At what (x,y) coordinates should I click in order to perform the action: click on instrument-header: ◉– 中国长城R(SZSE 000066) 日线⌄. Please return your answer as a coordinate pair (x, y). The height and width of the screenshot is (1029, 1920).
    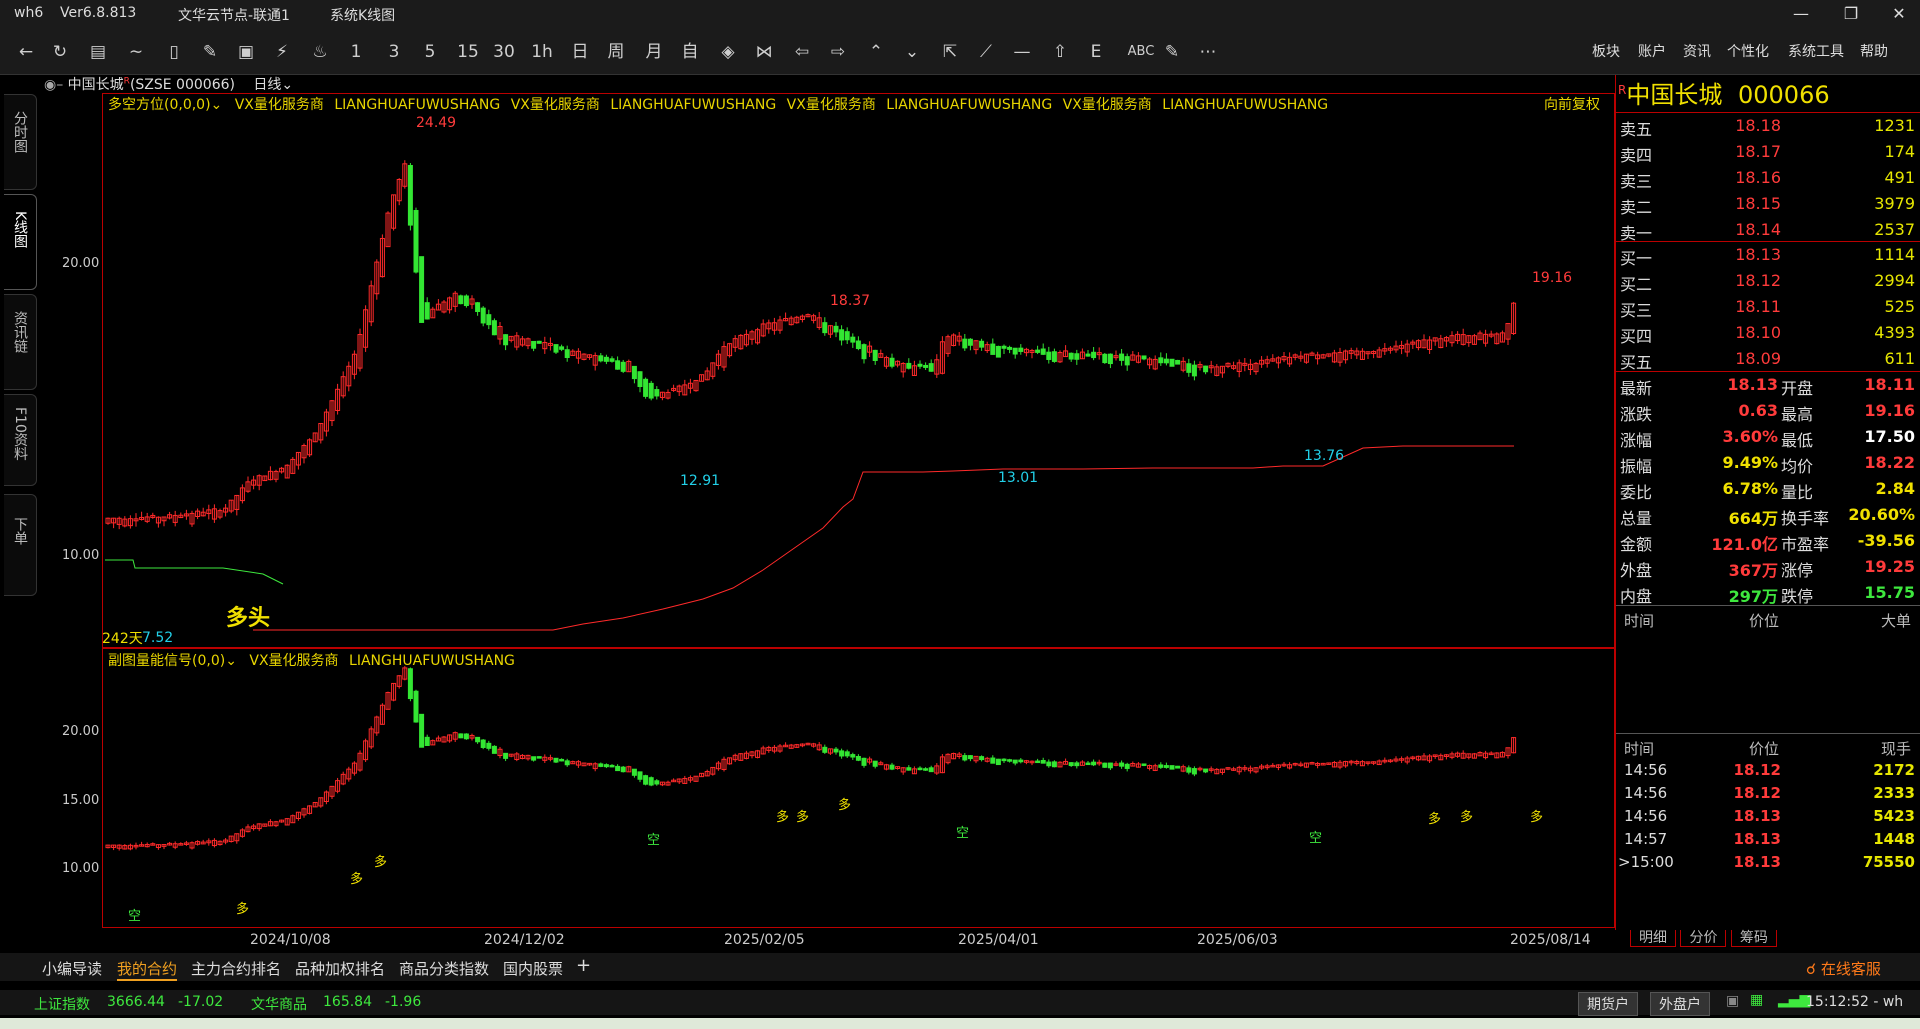
    Looking at the image, I should click on (168, 84).